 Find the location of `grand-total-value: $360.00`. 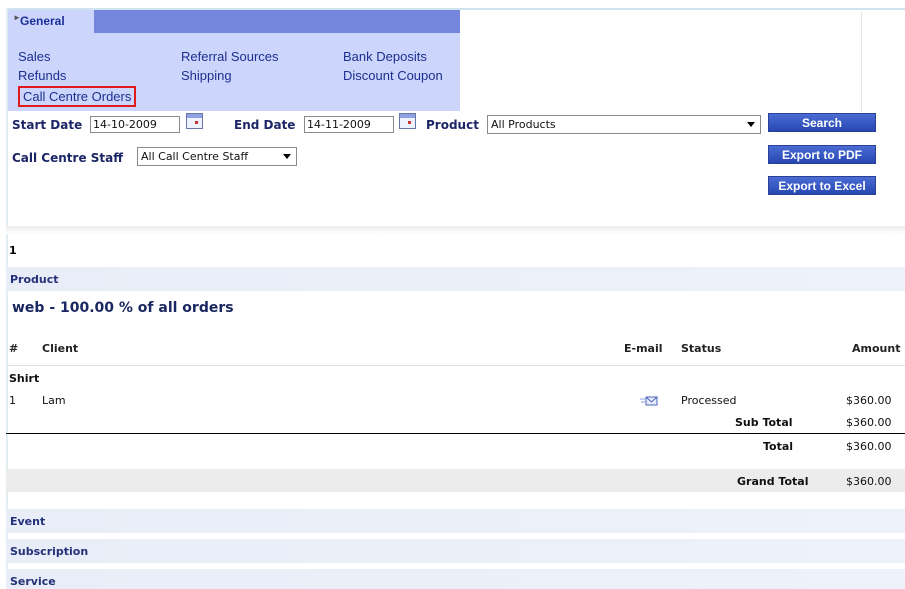

grand-total-value: $360.00 is located at coordinates (869, 481).